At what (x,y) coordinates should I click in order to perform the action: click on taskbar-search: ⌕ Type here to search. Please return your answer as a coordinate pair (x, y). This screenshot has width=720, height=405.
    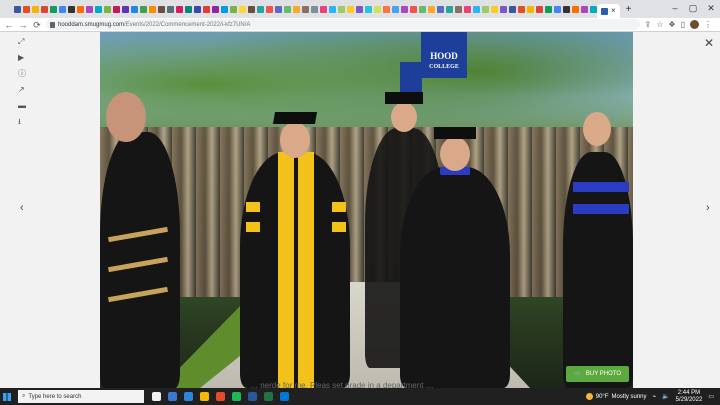
    Looking at the image, I should click on (81, 396).